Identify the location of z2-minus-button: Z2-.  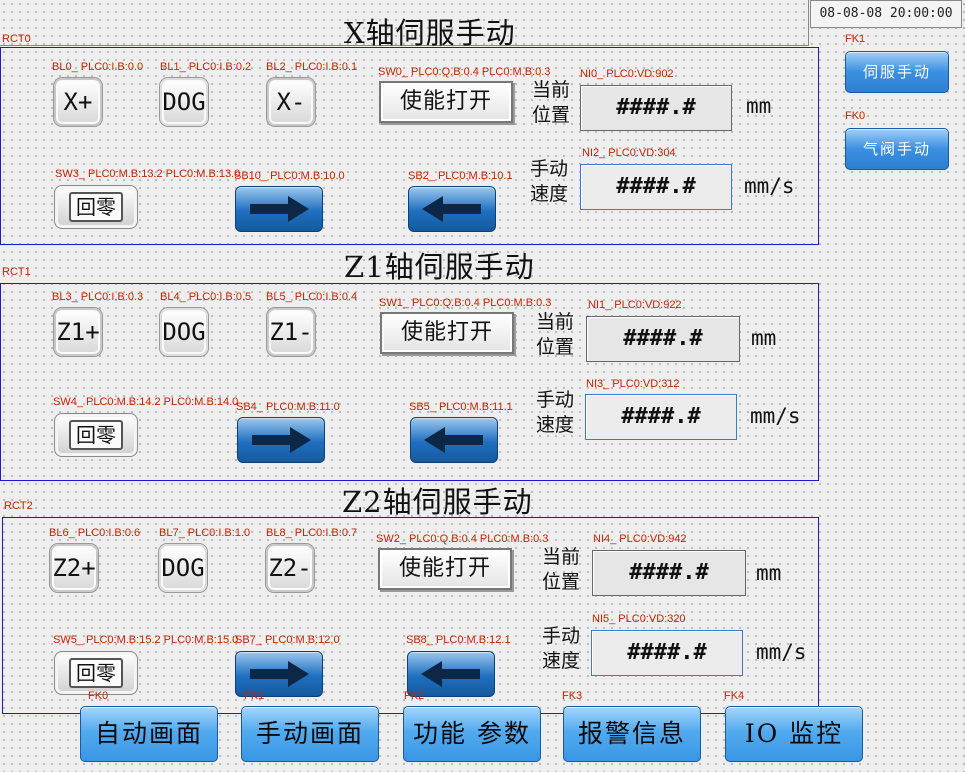
(290, 568).